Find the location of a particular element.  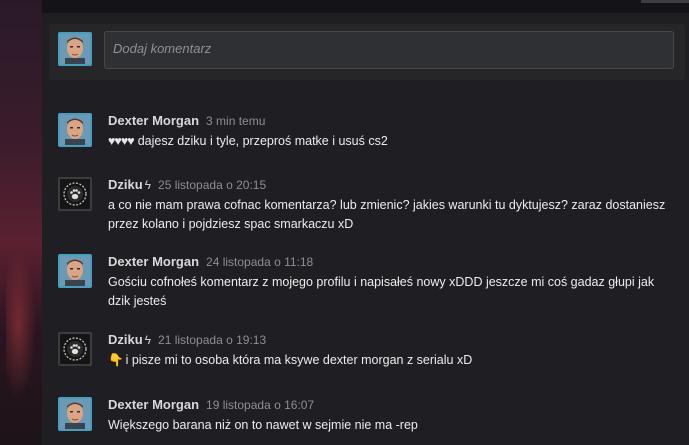

comment-time: 3 min temu is located at coordinates (236, 121).